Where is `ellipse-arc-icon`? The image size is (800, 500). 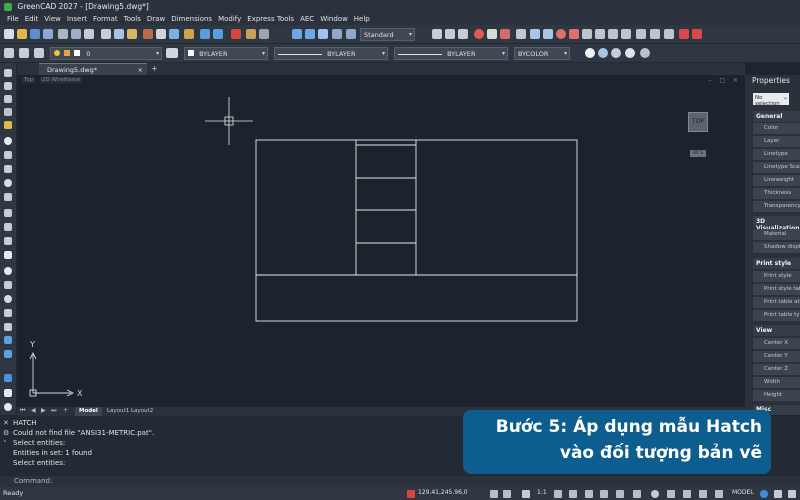 ellipse-arc-icon is located at coordinates (8, 197).